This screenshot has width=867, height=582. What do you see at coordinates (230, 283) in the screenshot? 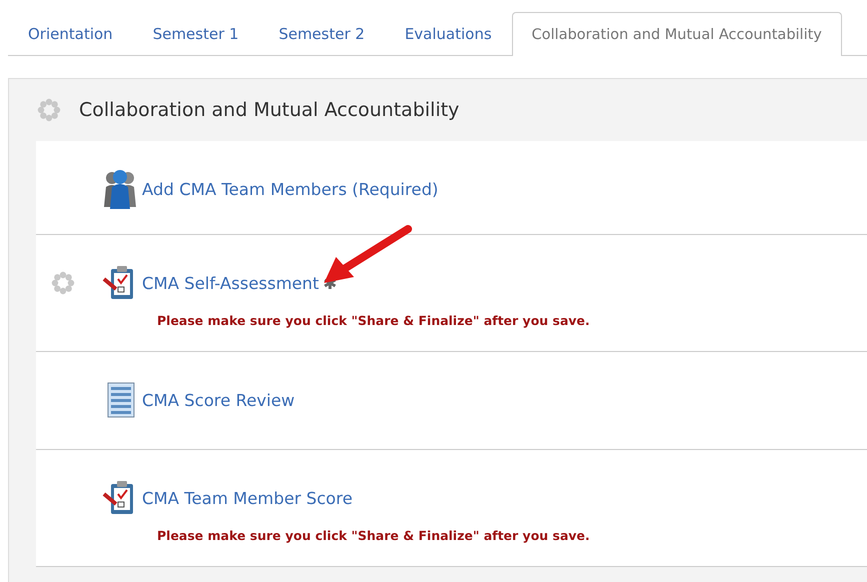
I see `item-link: CMA Self-Assessment` at bounding box center [230, 283].